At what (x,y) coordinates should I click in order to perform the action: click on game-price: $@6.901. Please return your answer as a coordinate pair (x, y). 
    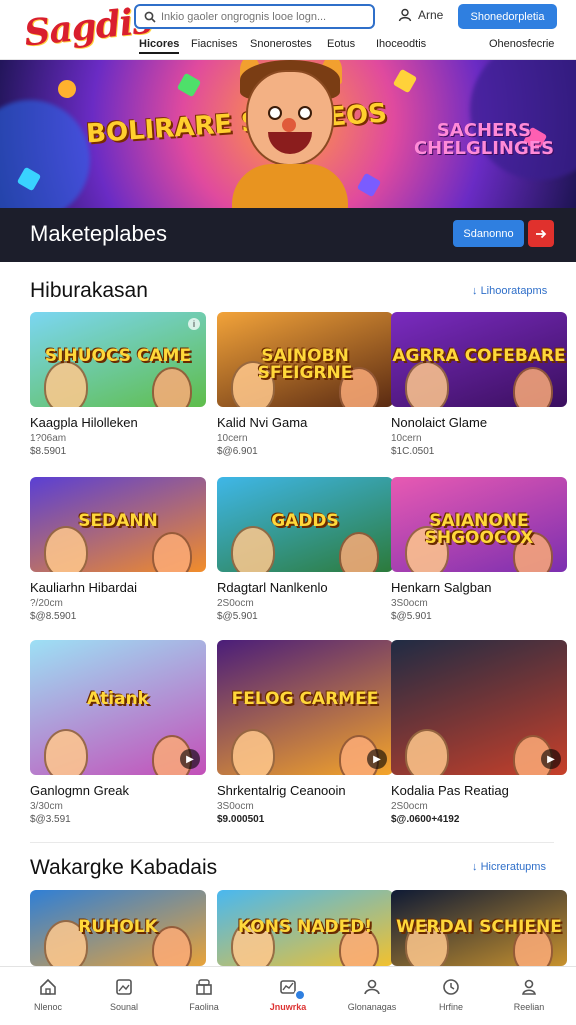
    Looking at the image, I should click on (237, 451).